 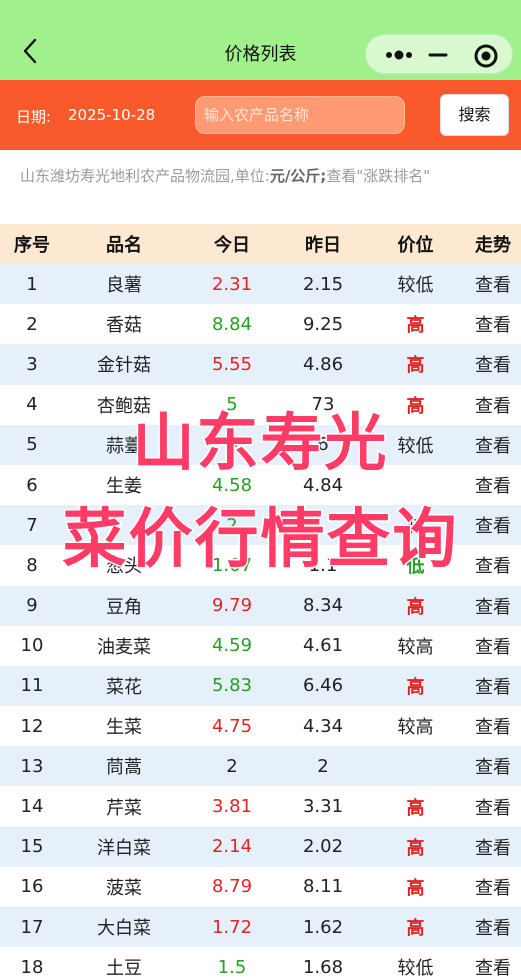 What do you see at coordinates (32, 927) in the screenshot?
I see `row-no: 17` at bounding box center [32, 927].